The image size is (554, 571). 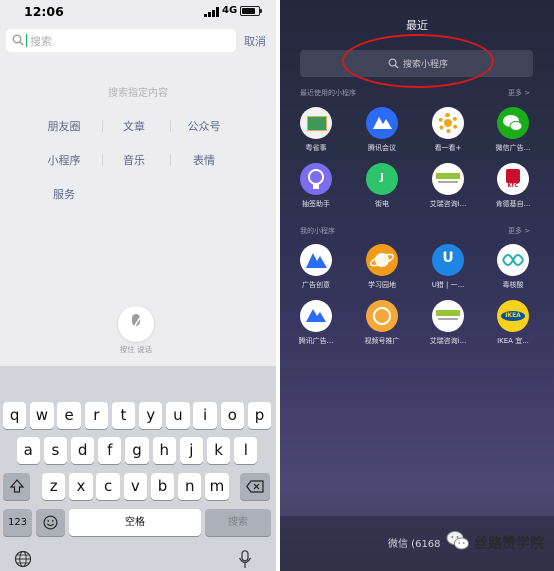 I want to click on key-g: g, so click(x=137, y=450).